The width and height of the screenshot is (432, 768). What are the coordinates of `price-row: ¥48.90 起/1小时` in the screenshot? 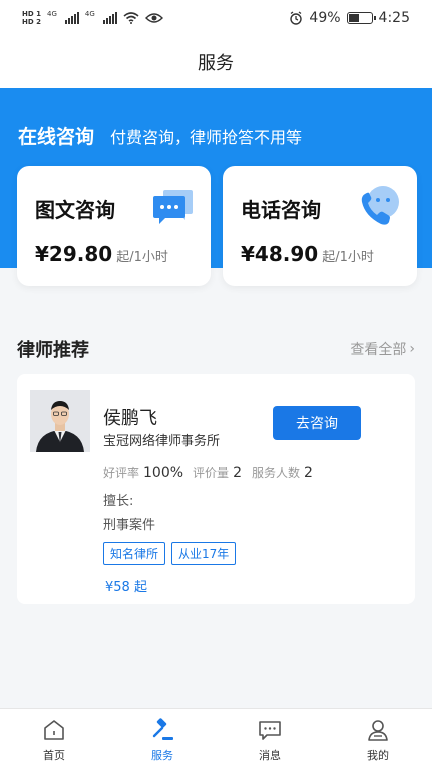 It's located at (307, 254).